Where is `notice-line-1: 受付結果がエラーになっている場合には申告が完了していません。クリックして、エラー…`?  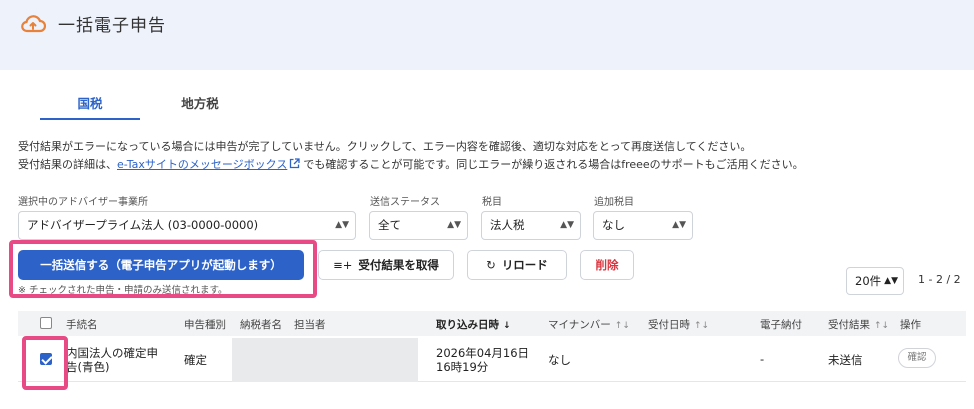
notice-line-1: 受付結果がエラーになっている場合には申告が完了していません。クリックして、エラー… is located at coordinates (385, 146).